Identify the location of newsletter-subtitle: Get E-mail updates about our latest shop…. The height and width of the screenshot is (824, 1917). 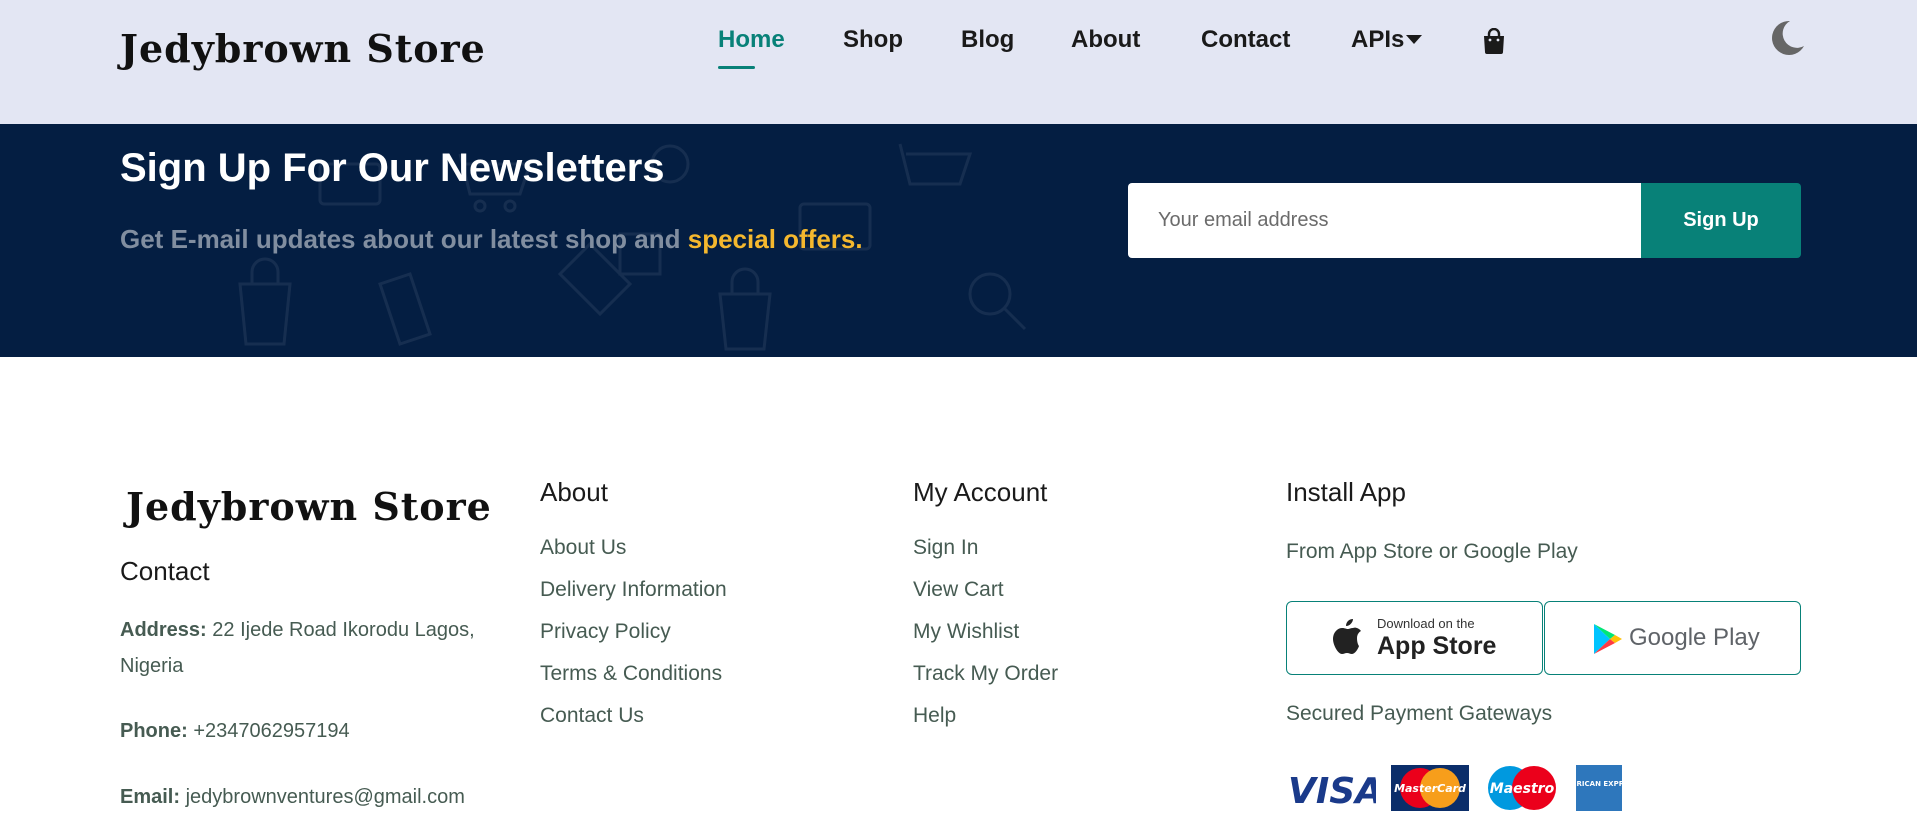
(491, 239).